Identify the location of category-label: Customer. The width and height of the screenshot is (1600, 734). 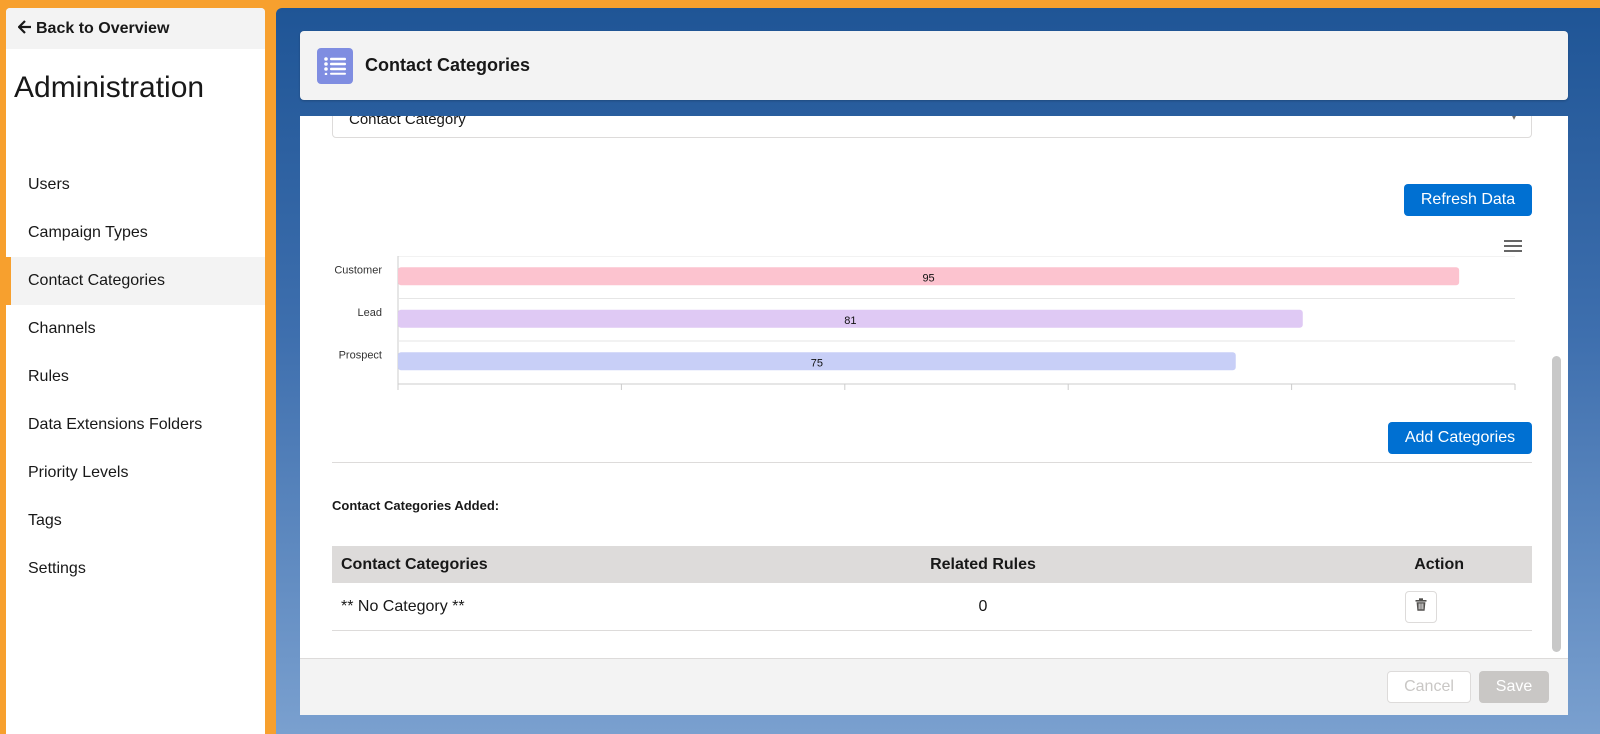
(358, 270).